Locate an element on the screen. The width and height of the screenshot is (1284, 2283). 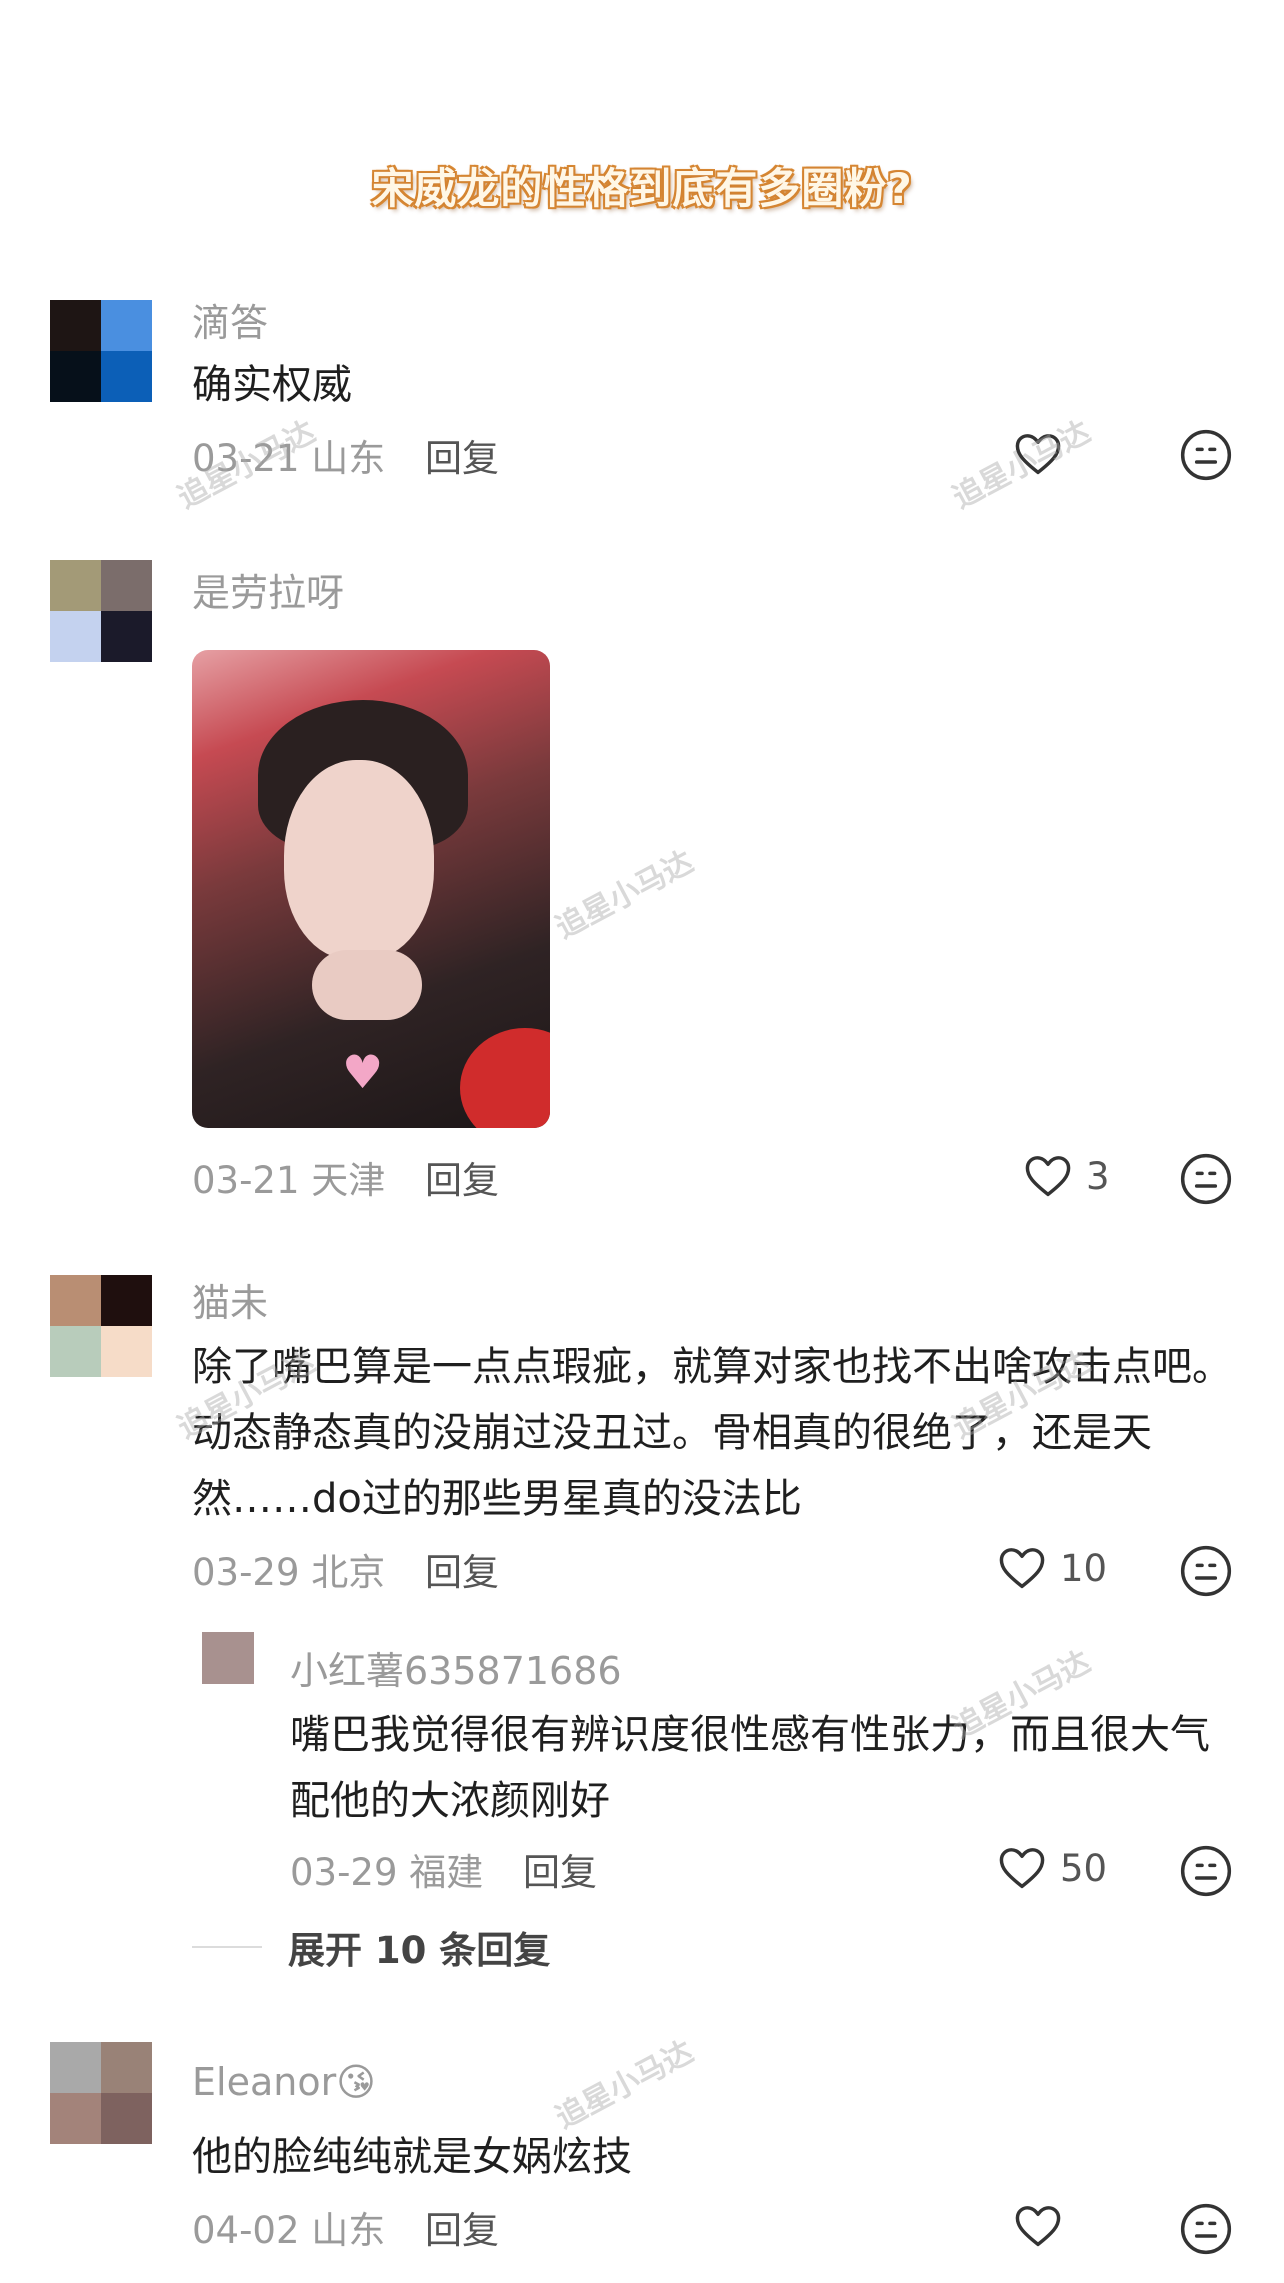
like-button: 50 is located at coordinates (1051, 1868).